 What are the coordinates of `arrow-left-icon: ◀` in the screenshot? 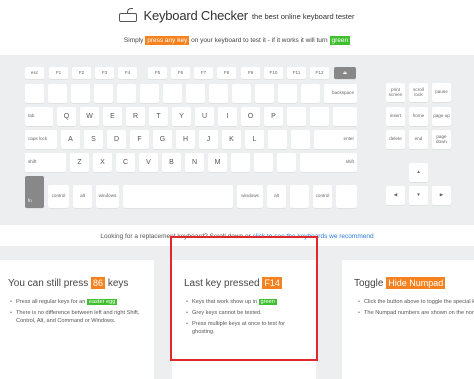 It's located at (395, 195).